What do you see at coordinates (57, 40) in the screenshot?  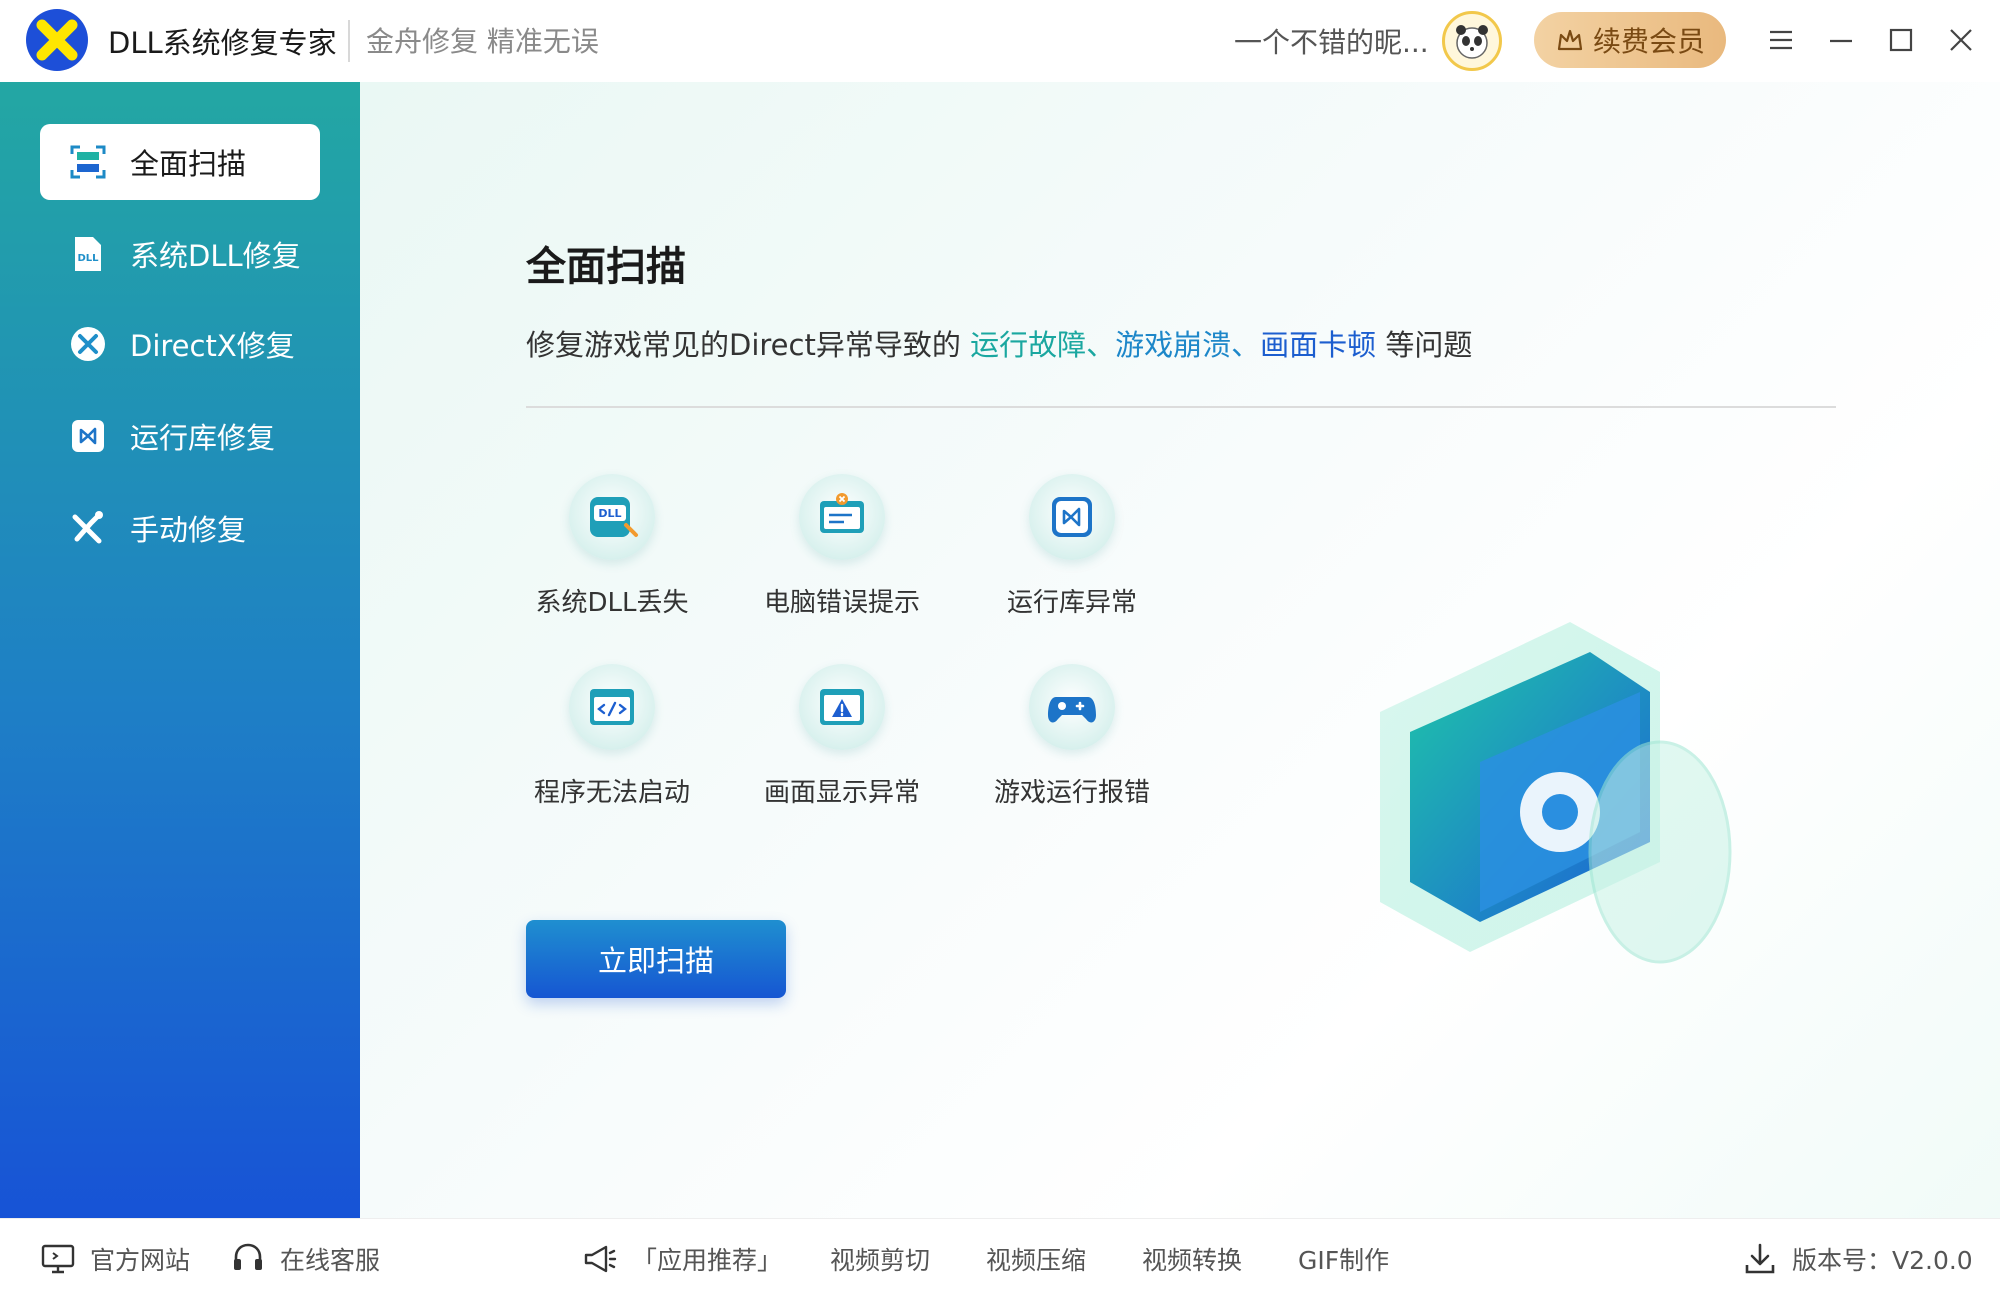 I see `x-logo-icon` at bounding box center [57, 40].